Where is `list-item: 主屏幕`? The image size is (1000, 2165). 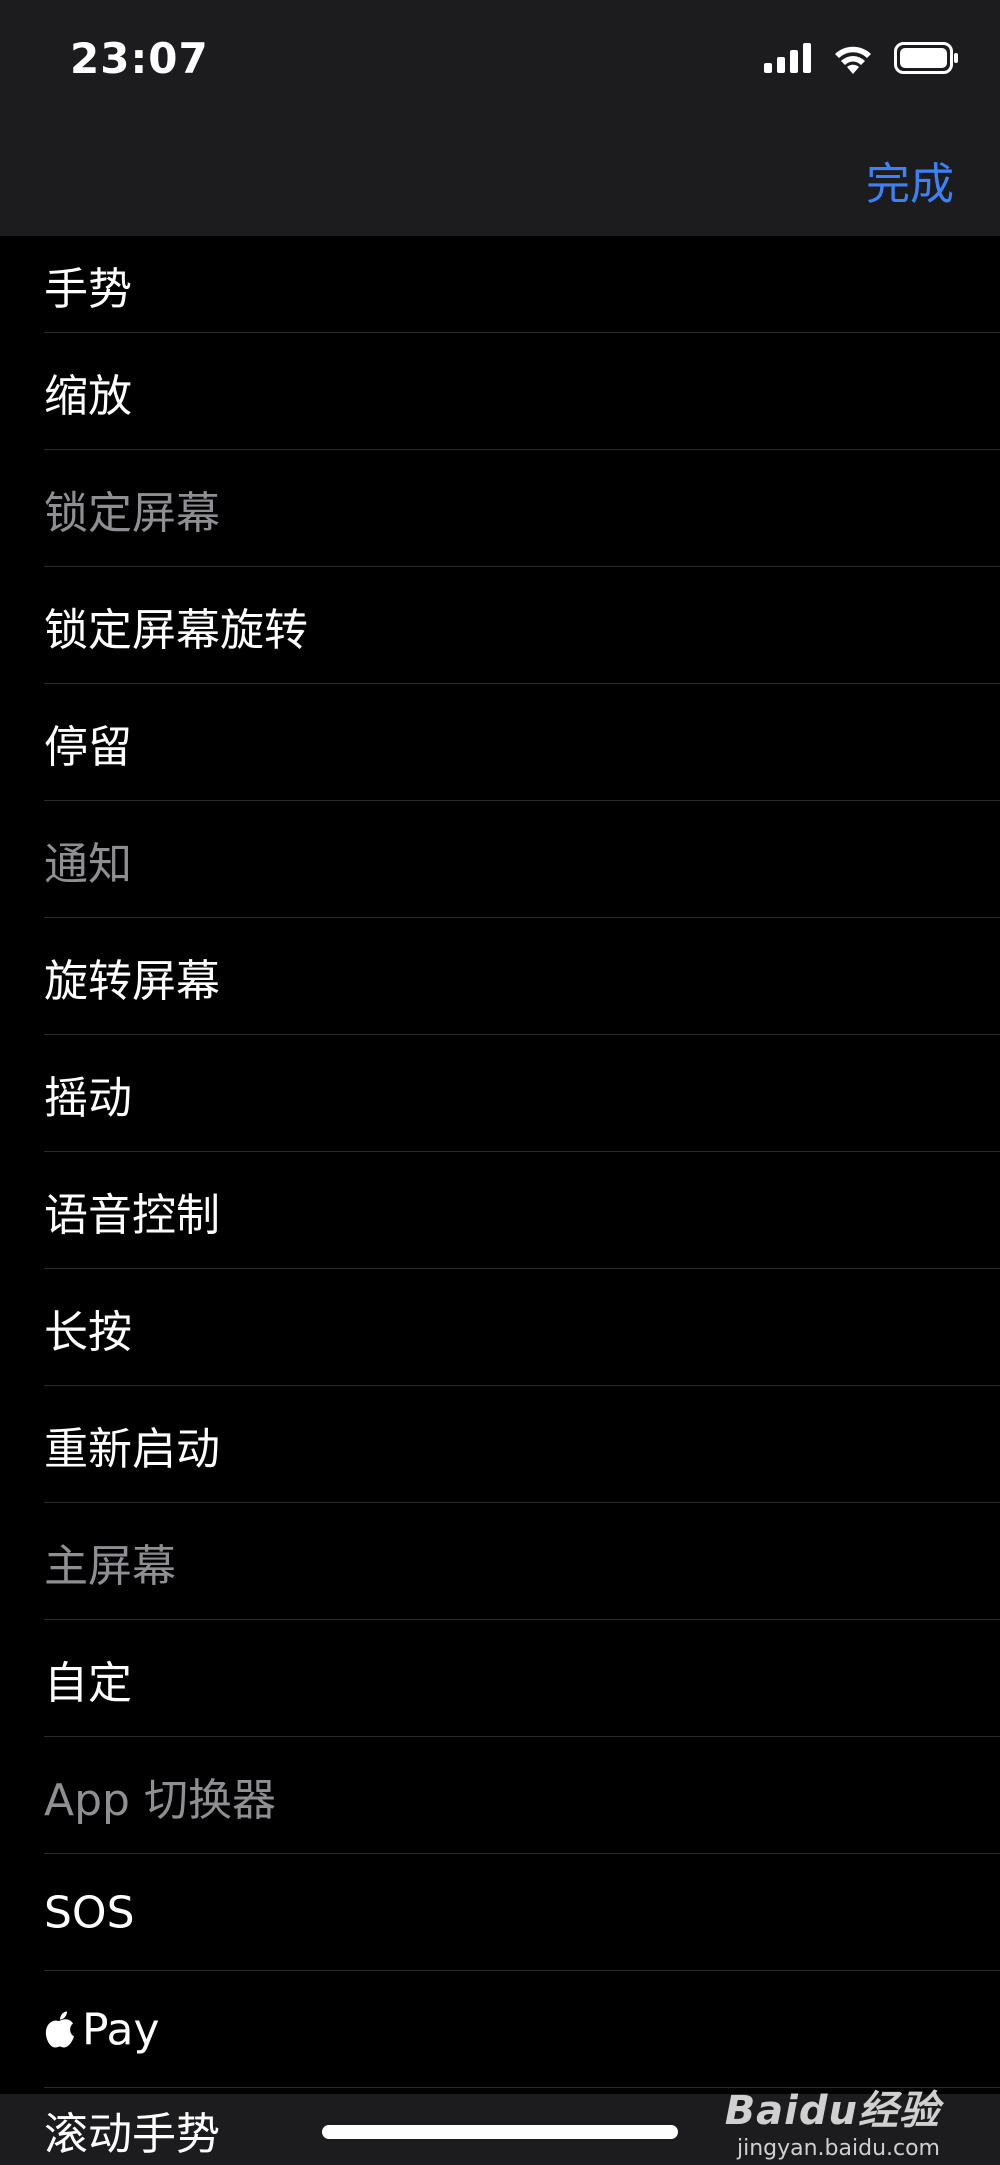 list-item: 主屏幕 is located at coordinates (500, 1561).